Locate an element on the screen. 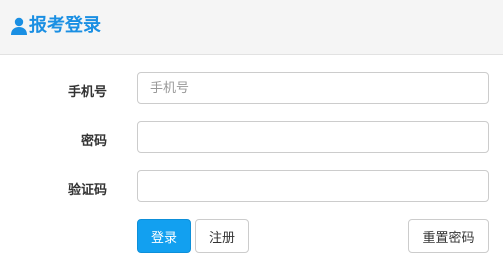 This screenshot has width=503, height=261. captcha-label: 验证码 is located at coordinates (87, 190).